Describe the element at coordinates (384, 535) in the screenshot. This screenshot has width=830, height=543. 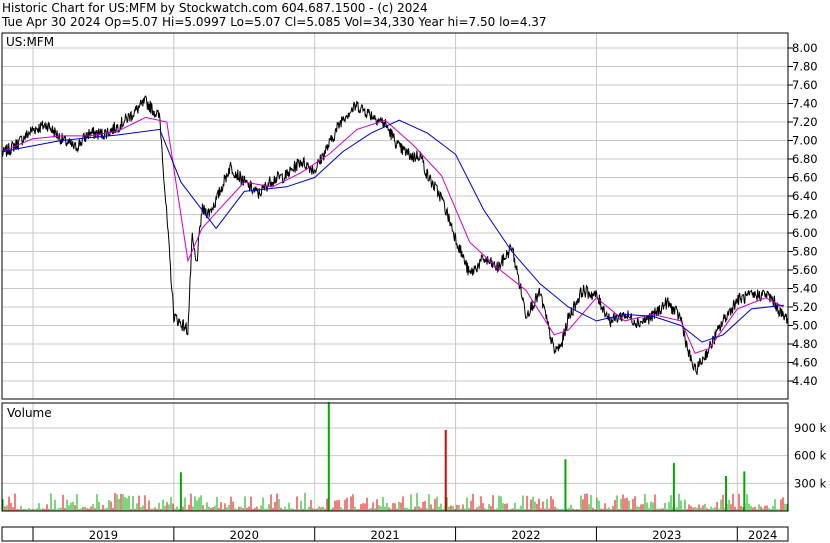
I see `year-label: 2021` at that location.